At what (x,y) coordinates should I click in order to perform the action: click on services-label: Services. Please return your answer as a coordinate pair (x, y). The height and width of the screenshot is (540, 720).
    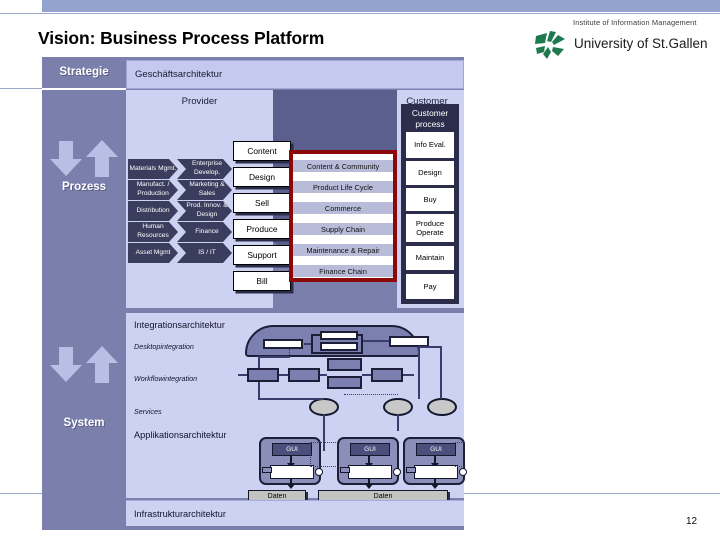
    Looking at the image, I should click on (148, 411).